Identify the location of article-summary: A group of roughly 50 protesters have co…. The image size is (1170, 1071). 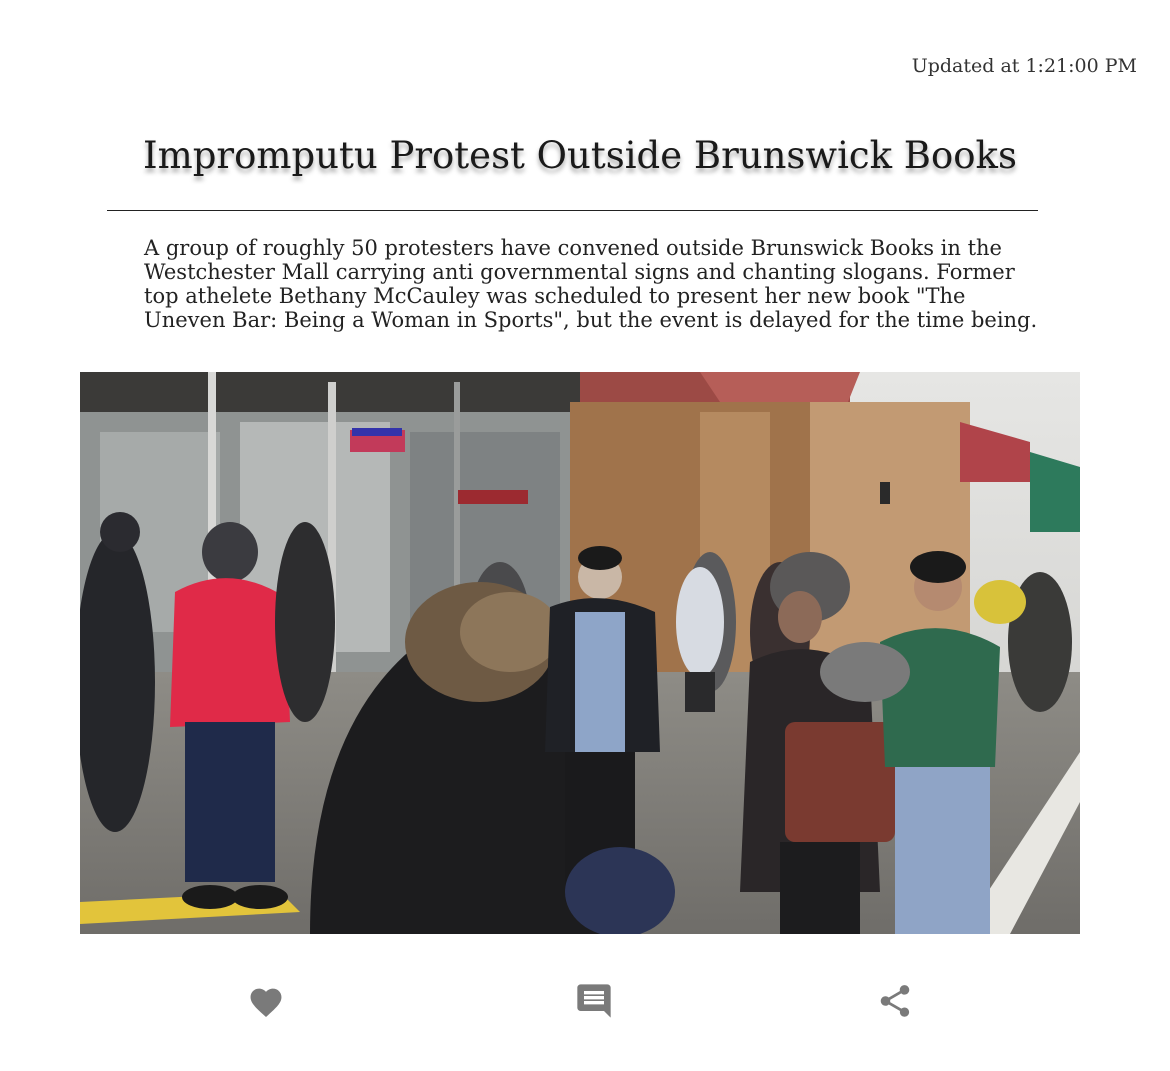
(591, 284).